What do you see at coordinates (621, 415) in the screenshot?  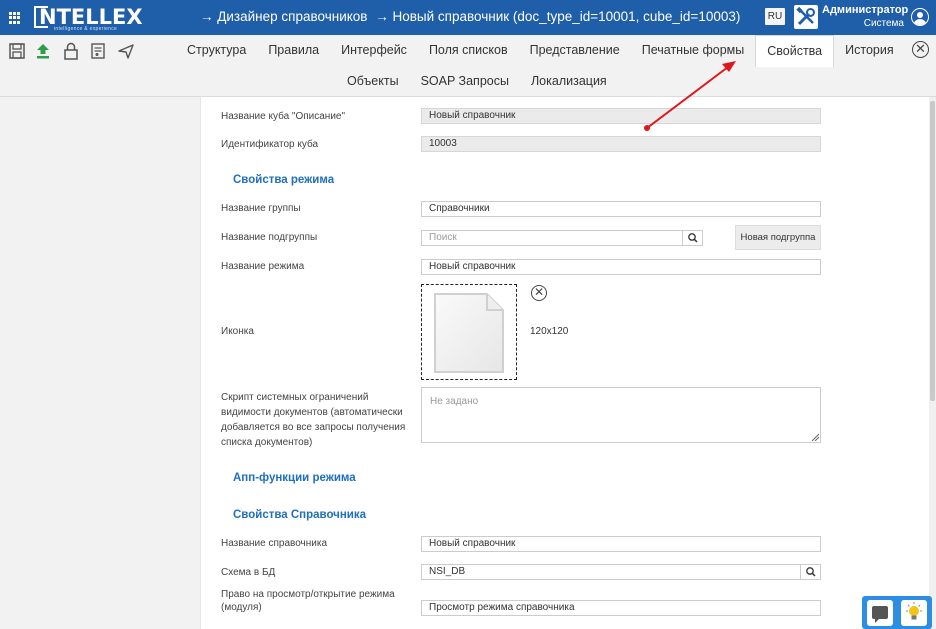 I see `script-textarea: Не задано` at bounding box center [621, 415].